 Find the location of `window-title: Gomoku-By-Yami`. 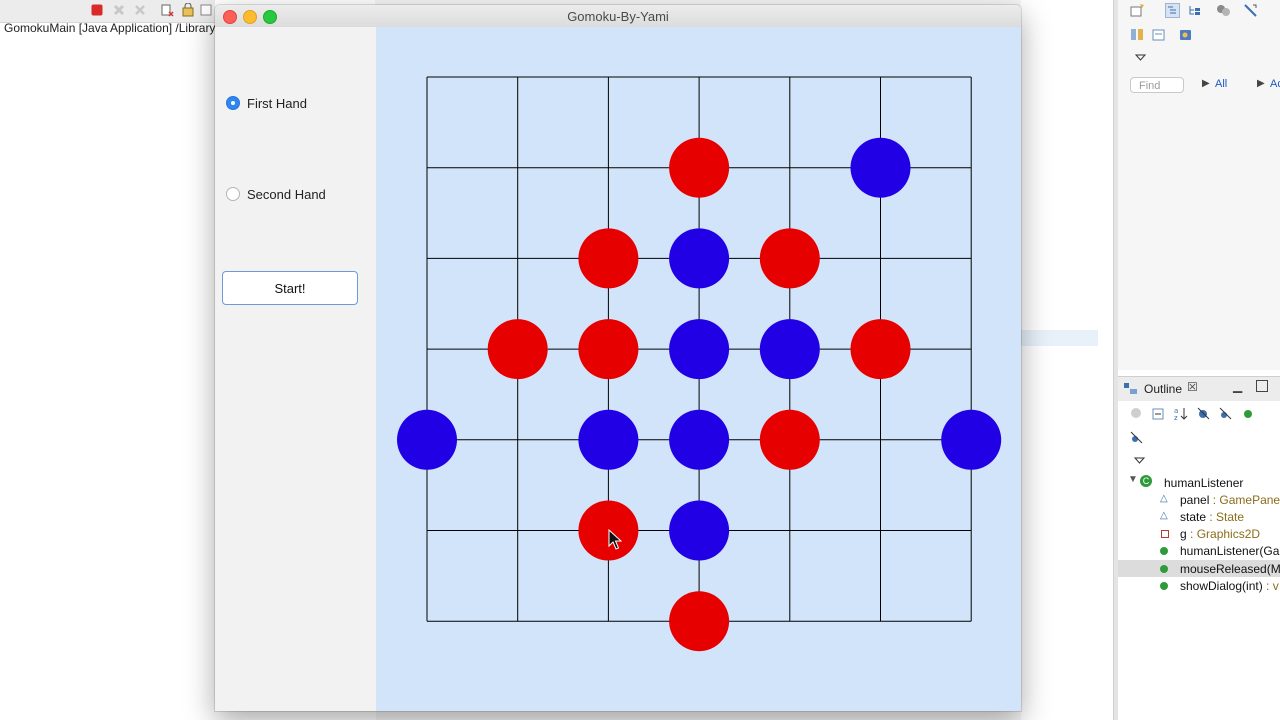

window-title: Gomoku-By-Yami is located at coordinates (618, 16).